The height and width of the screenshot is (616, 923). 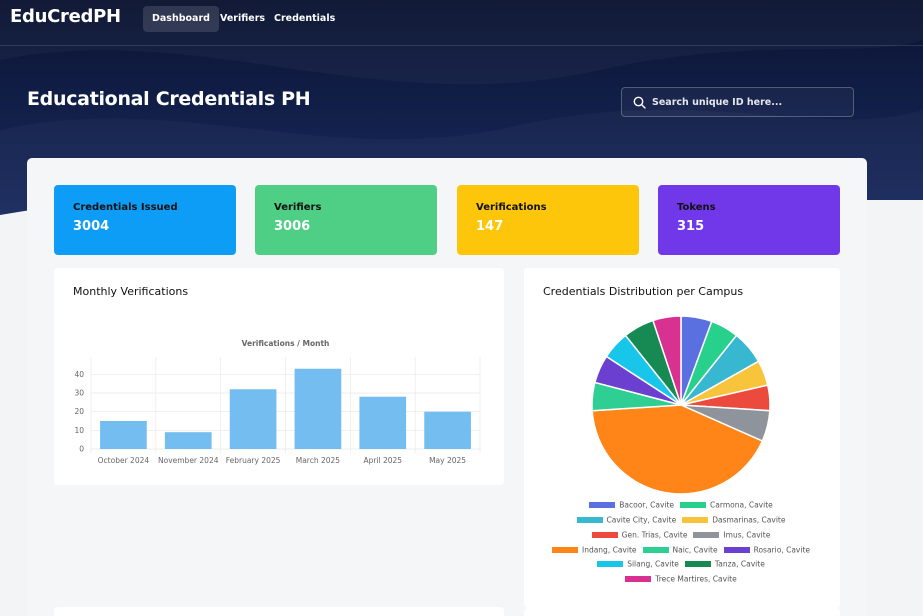 I want to click on search-icon, so click(x=639, y=102).